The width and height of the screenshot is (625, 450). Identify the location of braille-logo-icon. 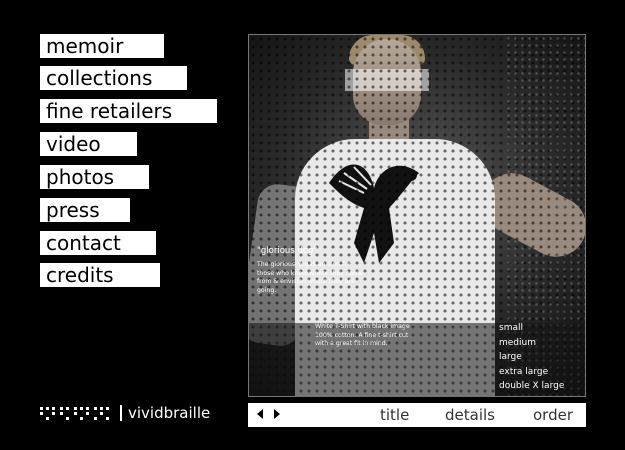
(77, 413).